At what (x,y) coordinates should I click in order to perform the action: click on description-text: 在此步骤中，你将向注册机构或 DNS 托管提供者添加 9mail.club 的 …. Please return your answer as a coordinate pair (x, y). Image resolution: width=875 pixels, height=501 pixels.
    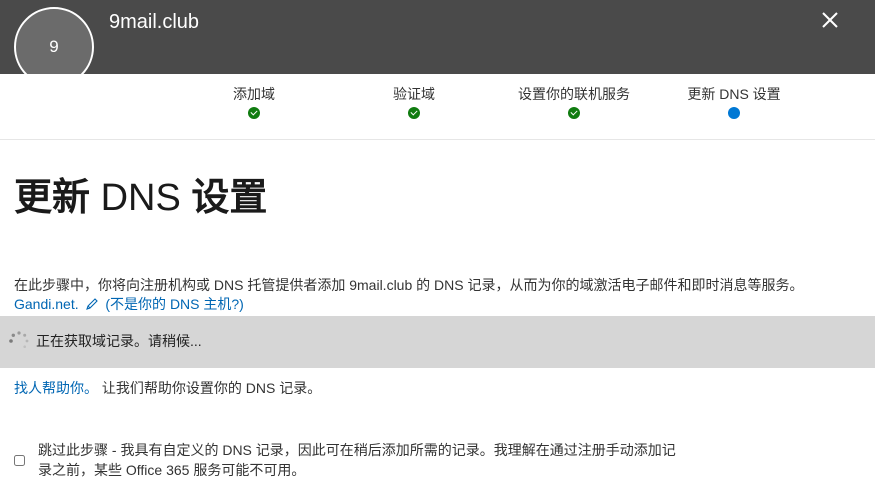
    Looking at the image, I should click on (409, 285).